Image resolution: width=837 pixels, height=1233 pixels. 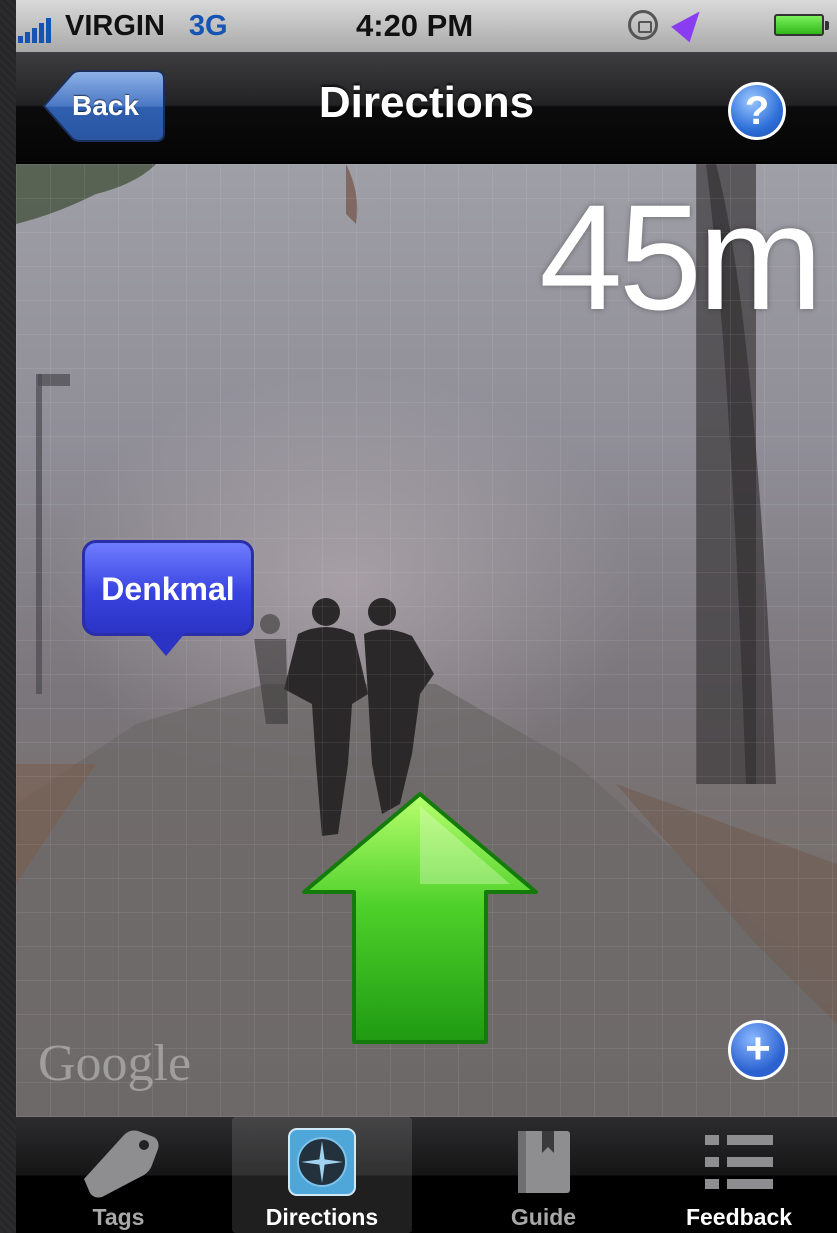 What do you see at coordinates (115, 1063) in the screenshot?
I see `google-watermark: Google` at bounding box center [115, 1063].